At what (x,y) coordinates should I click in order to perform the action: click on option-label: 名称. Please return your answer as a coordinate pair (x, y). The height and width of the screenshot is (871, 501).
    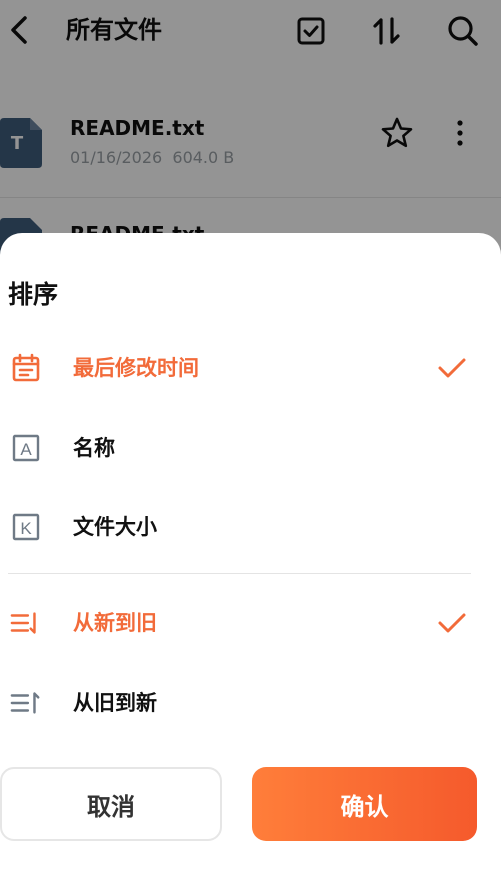
    Looking at the image, I should click on (94, 448).